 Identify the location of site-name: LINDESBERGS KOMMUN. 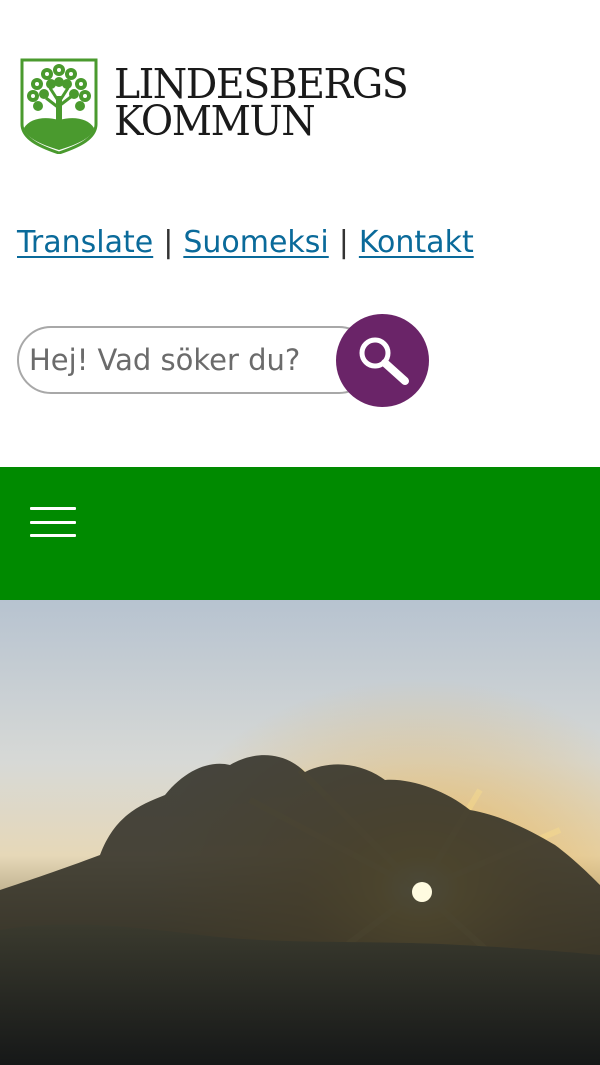
(261, 104).